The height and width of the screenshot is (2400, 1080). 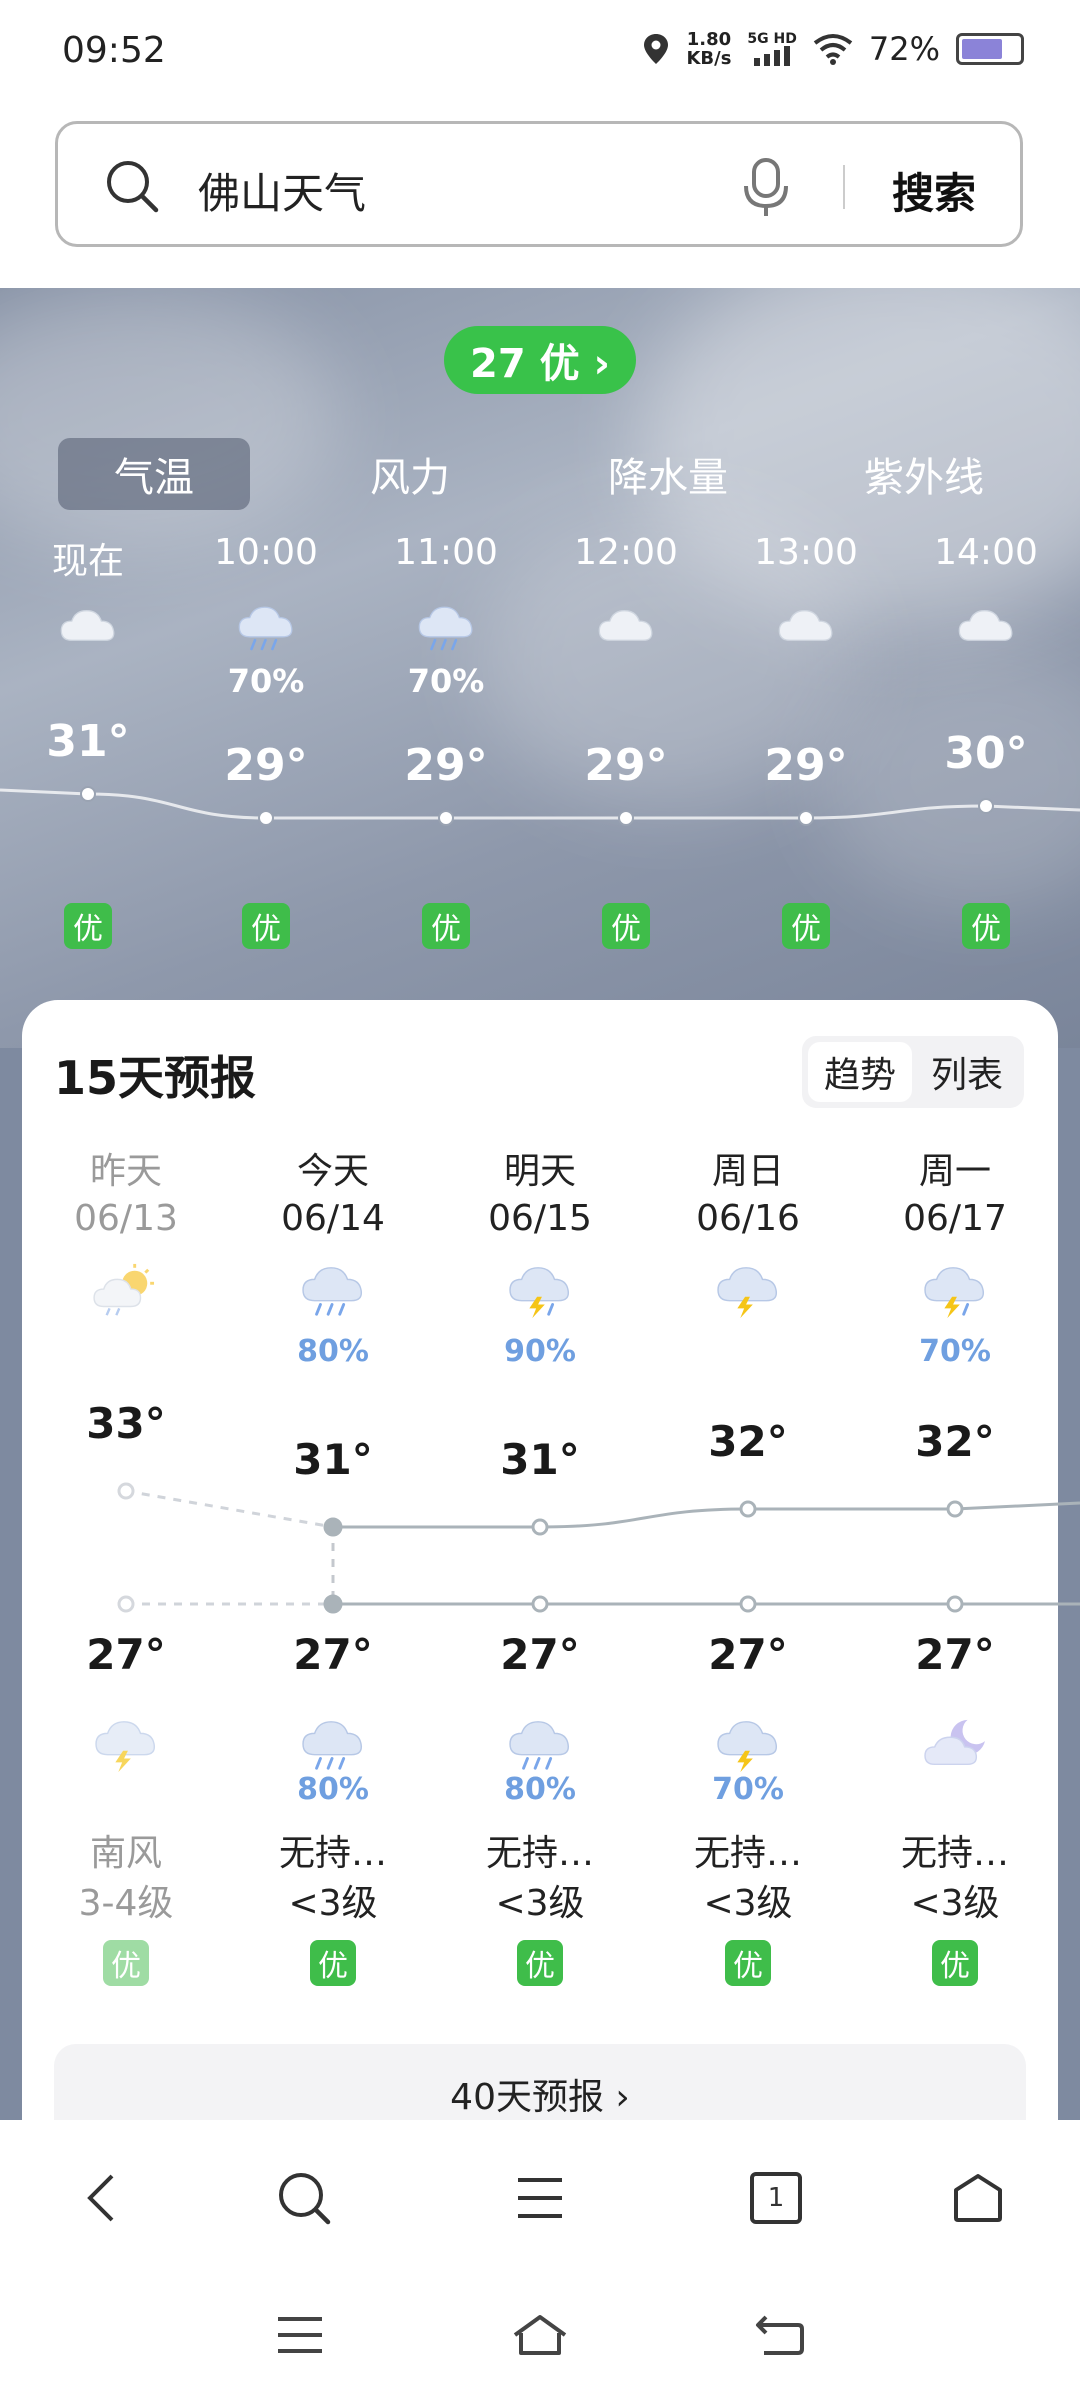 I want to click on day-name: 今天, so click(x=332, y=1171).